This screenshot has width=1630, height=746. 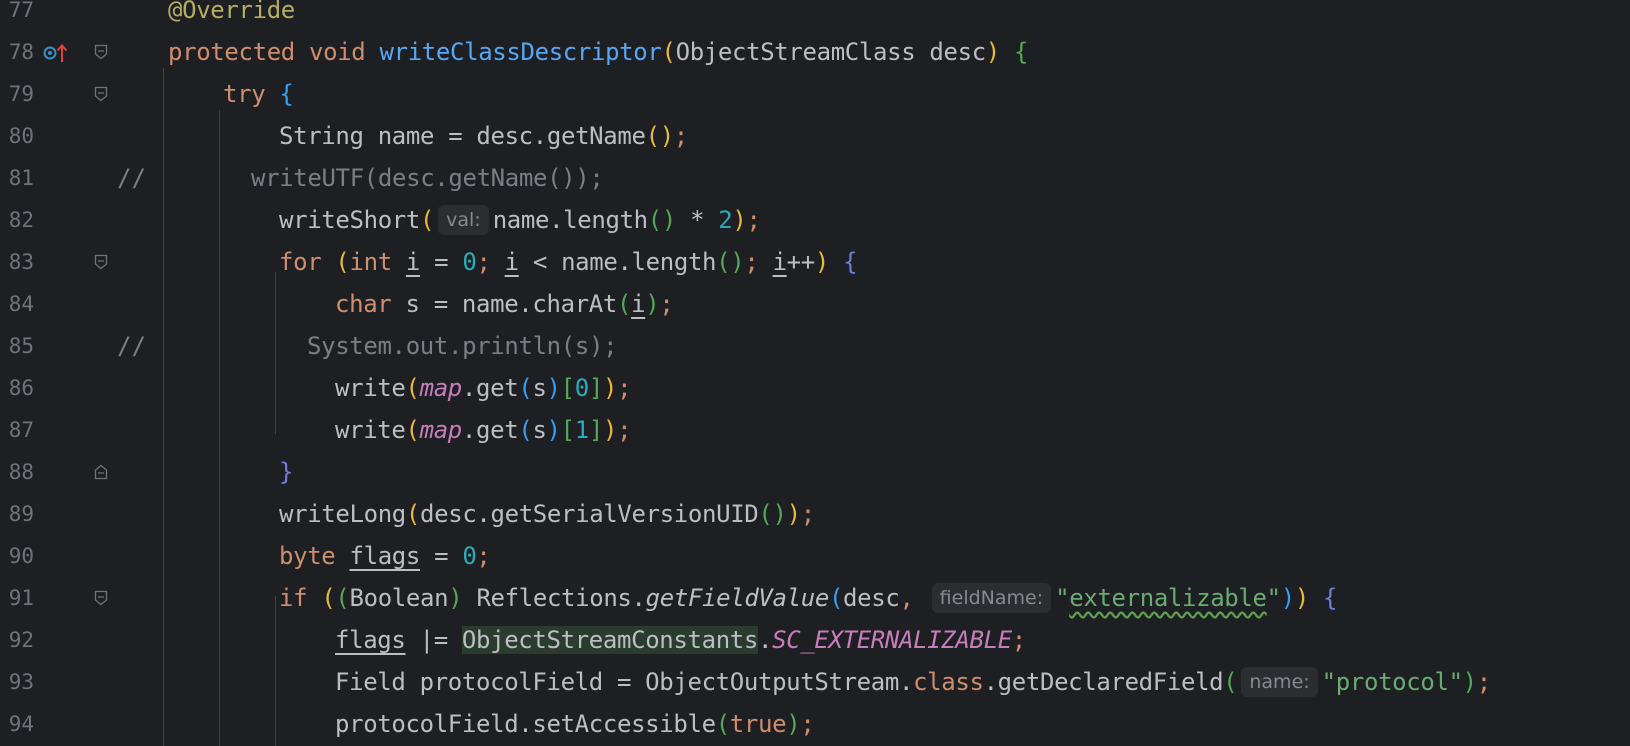 What do you see at coordinates (370, 388) in the screenshot?
I see `code-token: write` at bounding box center [370, 388].